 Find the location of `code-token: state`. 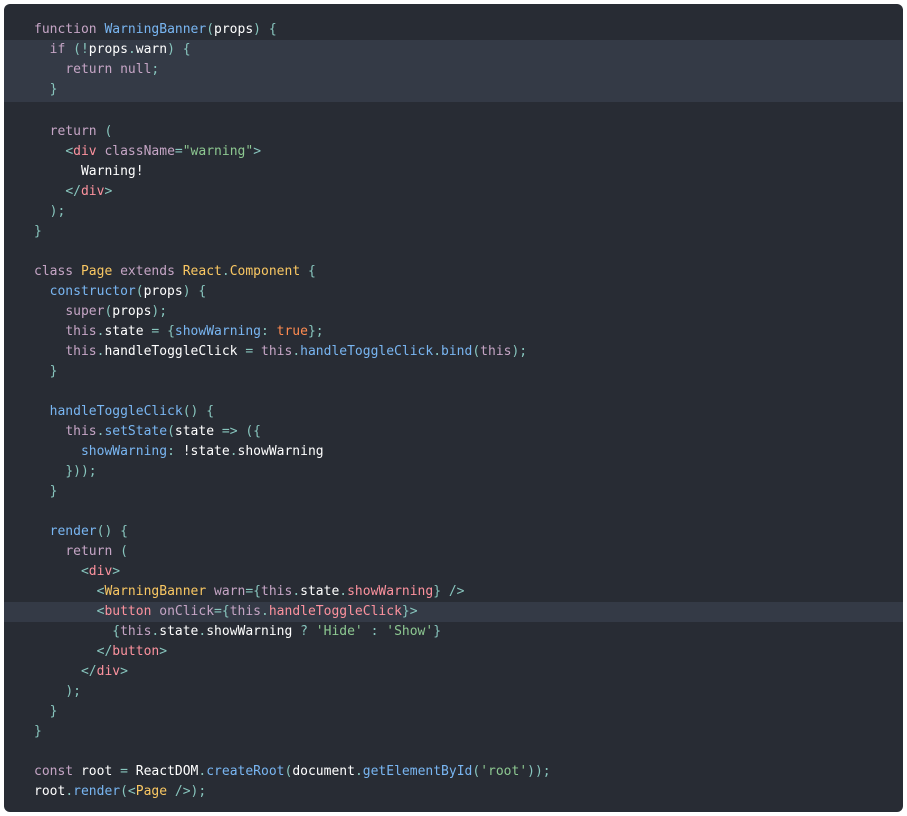

code-token: state is located at coordinates (179, 631).